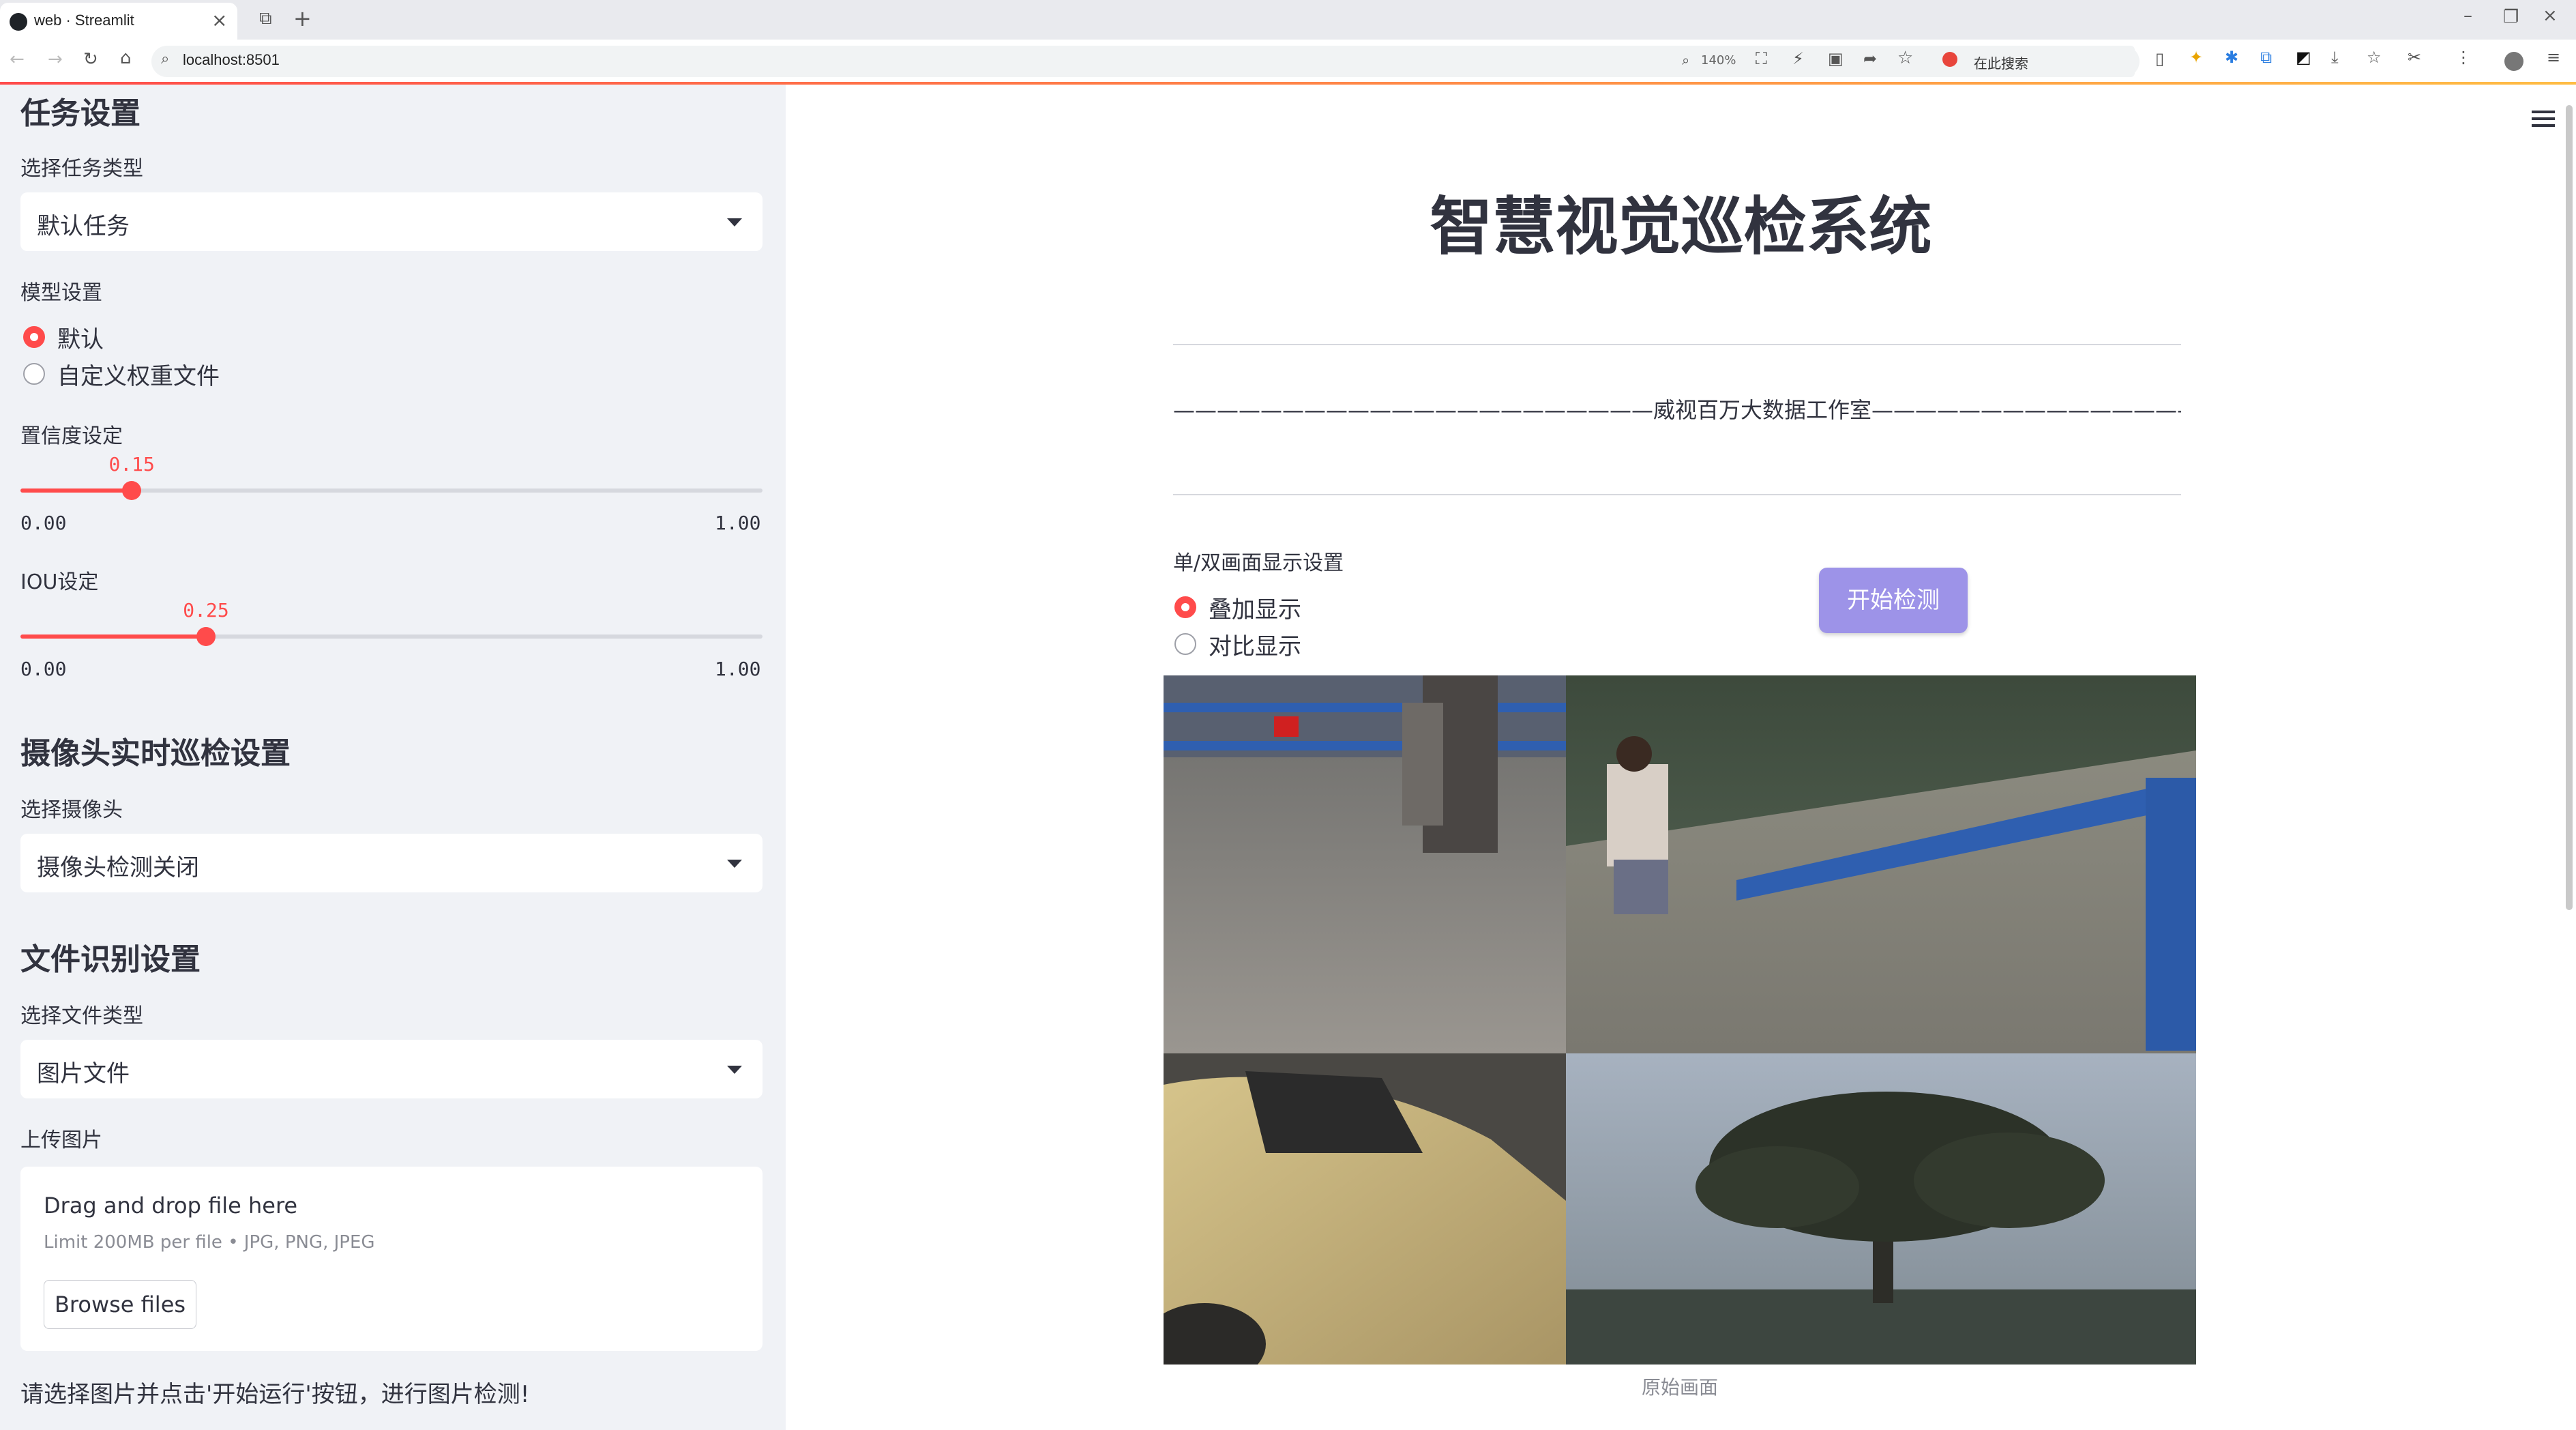  Describe the element at coordinates (59, 582) in the screenshot. I see `iou-label: IOU设定` at that location.